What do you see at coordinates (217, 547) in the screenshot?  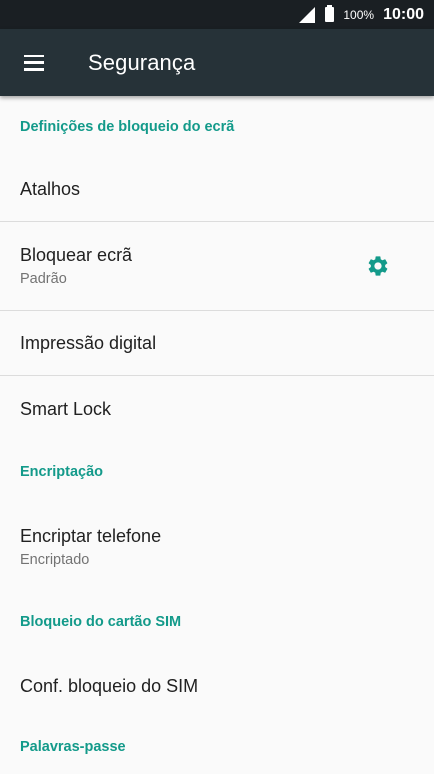 I see `list-item-encrypt-phone: Encriptar telefone Encriptado` at bounding box center [217, 547].